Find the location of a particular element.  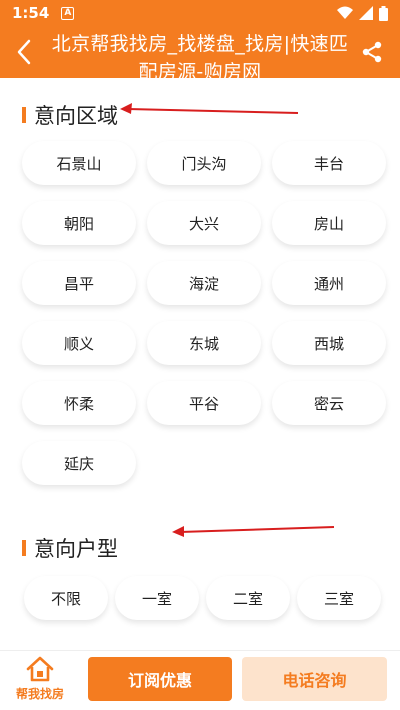

area-chip: 门头沟 is located at coordinates (204, 163).